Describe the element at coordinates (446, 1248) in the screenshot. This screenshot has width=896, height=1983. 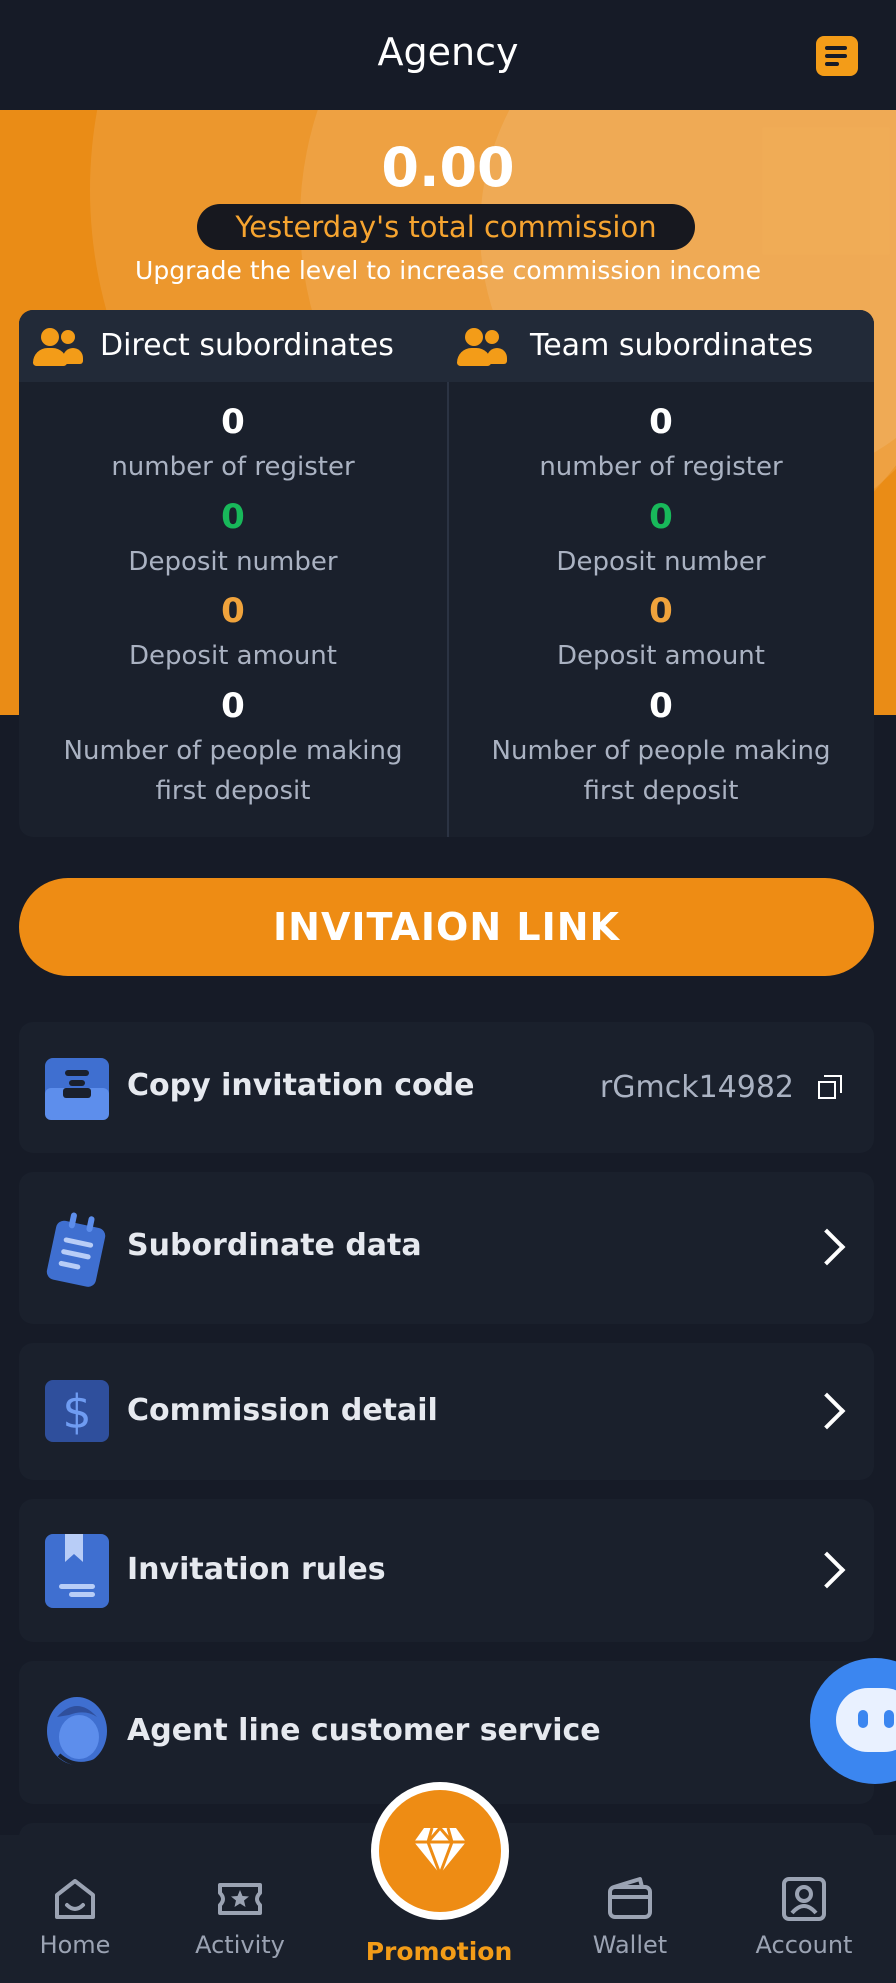
I see `subordinate-data-row: Subordinate data` at that location.